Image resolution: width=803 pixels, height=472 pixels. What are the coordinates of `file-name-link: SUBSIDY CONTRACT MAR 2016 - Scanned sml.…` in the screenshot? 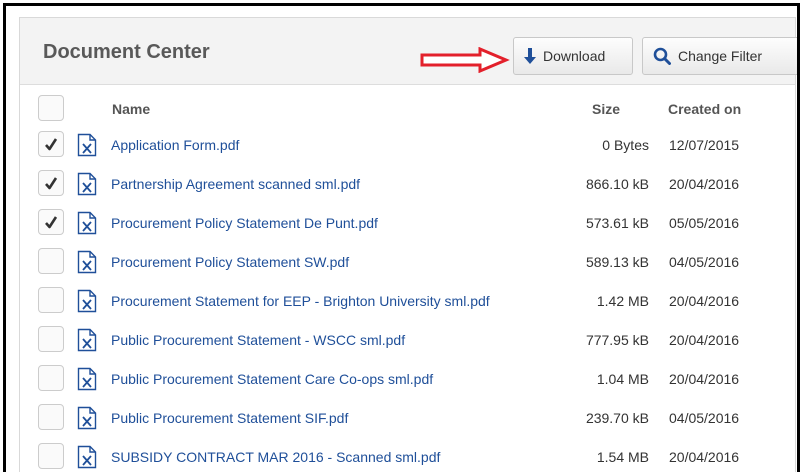 It's located at (275, 457).